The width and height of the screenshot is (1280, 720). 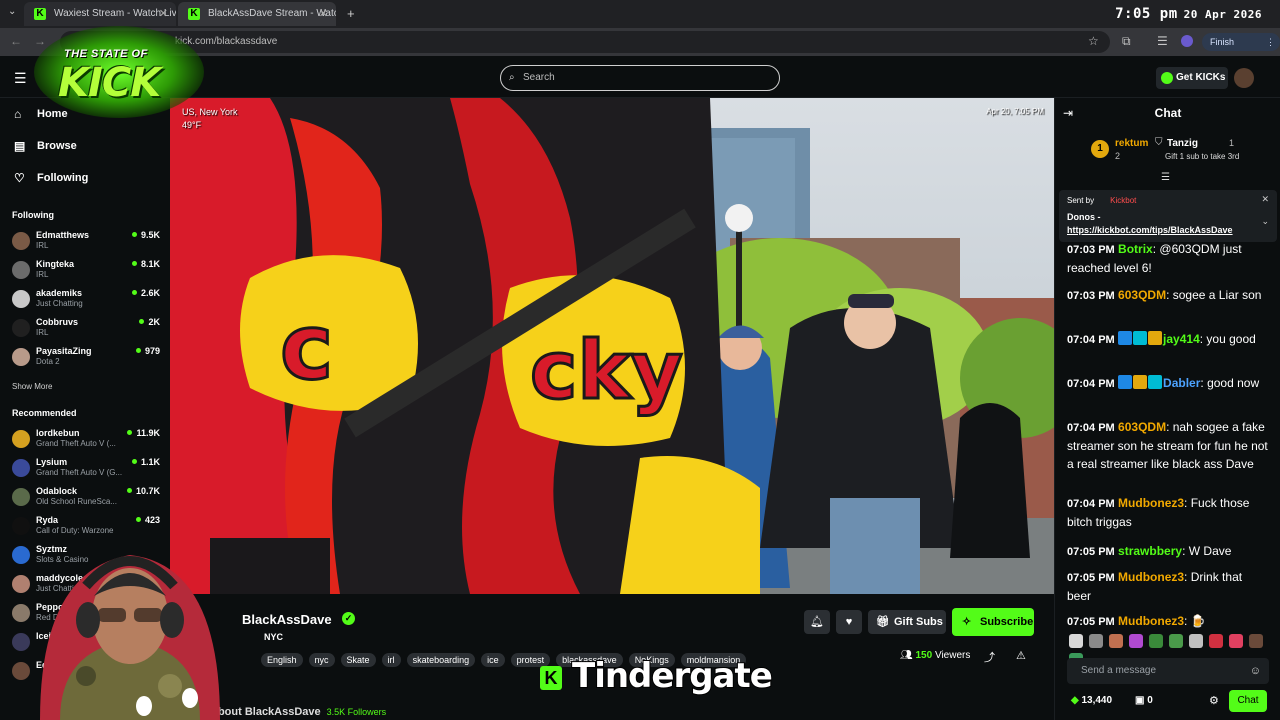 I want to click on message-text: good now, so click(x=1233, y=383).